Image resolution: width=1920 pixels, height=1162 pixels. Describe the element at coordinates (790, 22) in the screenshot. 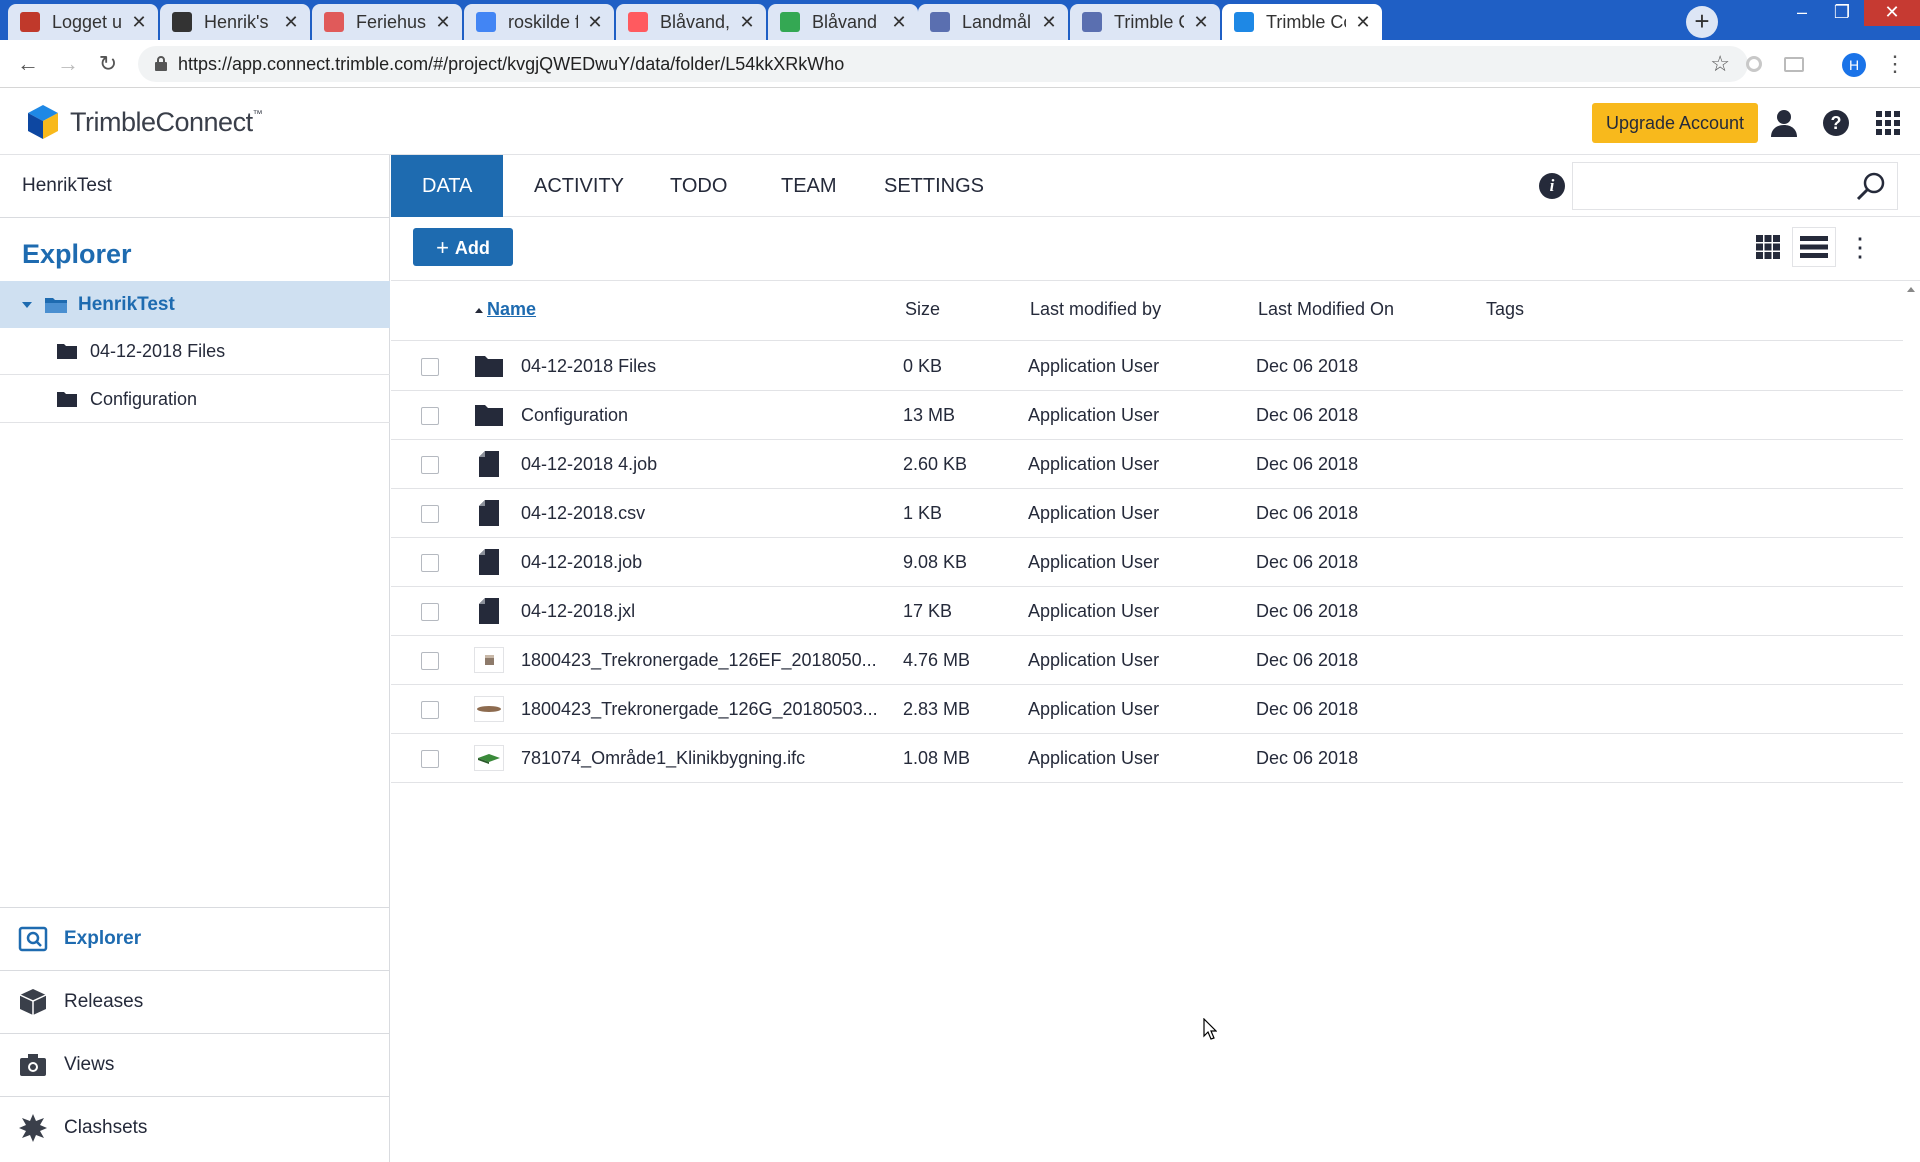

I see `tab-favicon-icon` at that location.